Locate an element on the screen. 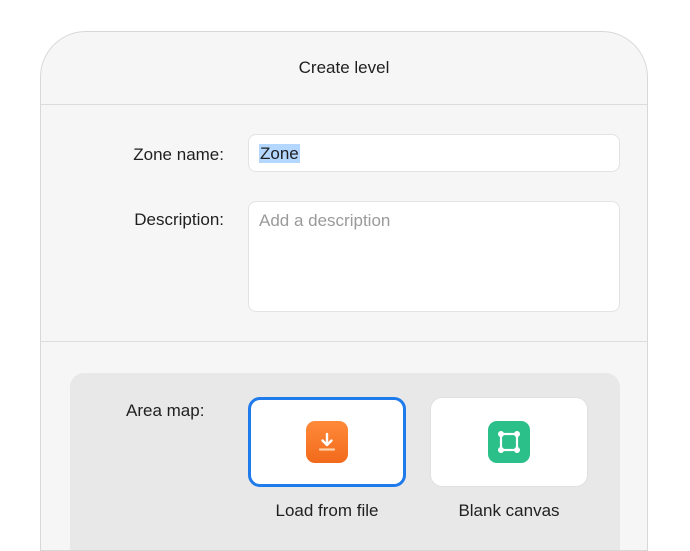 The image size is (690, 551). blank-canvas-icon is located at coordinates (509, 442).